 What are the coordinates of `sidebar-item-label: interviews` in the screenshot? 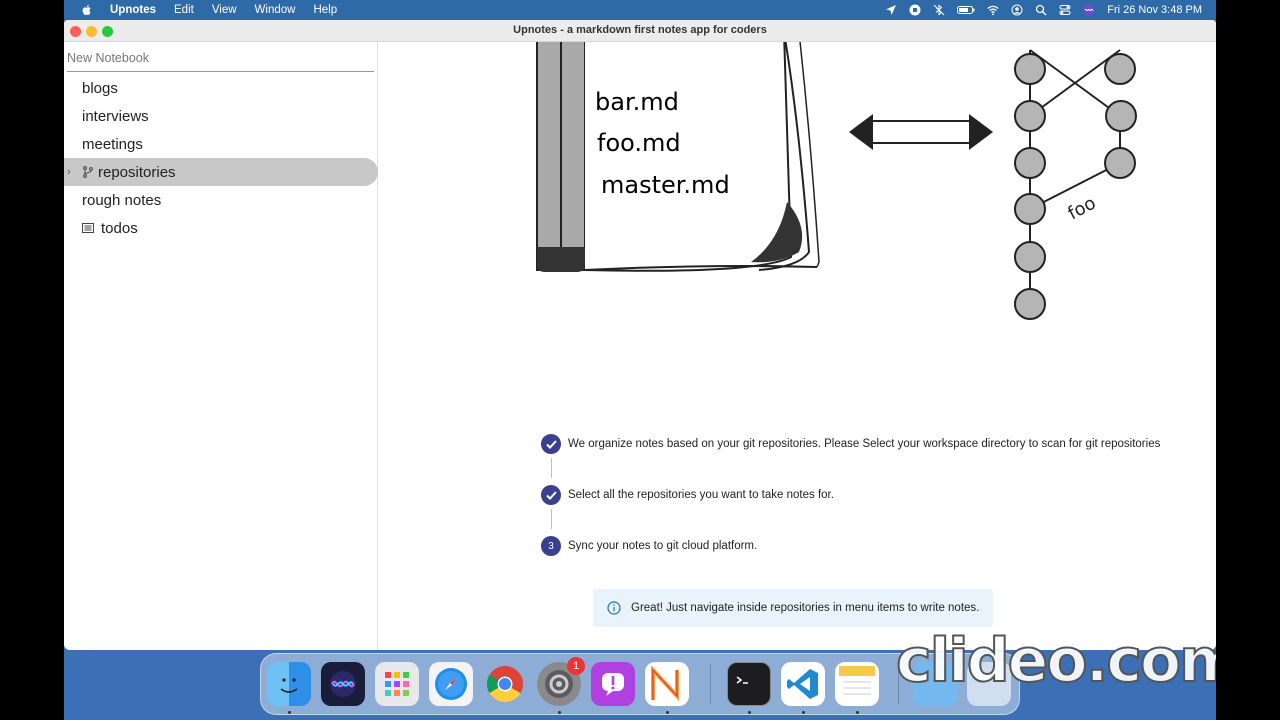 It's located at (115, 116).